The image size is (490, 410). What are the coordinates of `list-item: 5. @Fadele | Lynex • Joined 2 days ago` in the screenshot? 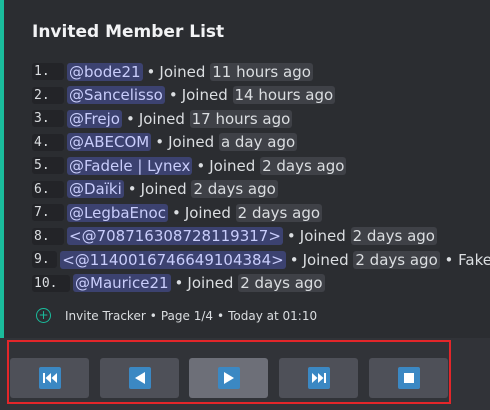 It's located at (261, 166).